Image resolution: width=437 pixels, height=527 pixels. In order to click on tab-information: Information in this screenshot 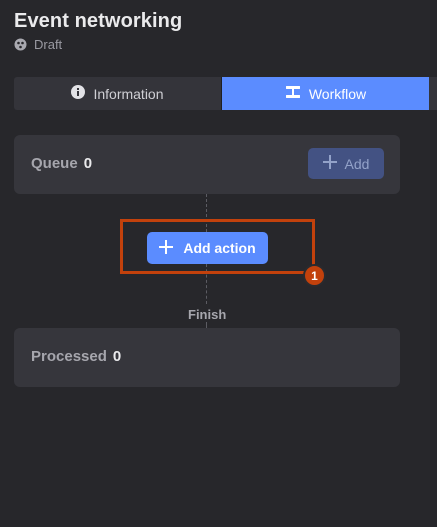, I will do `click(118, 93)`.